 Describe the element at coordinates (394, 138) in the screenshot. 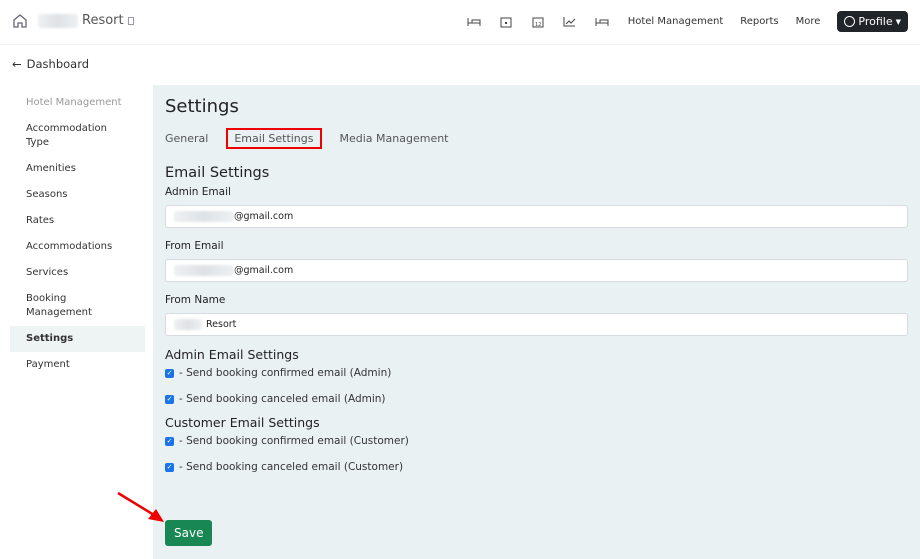

I see `tab-media-management: Media Management` at that location.